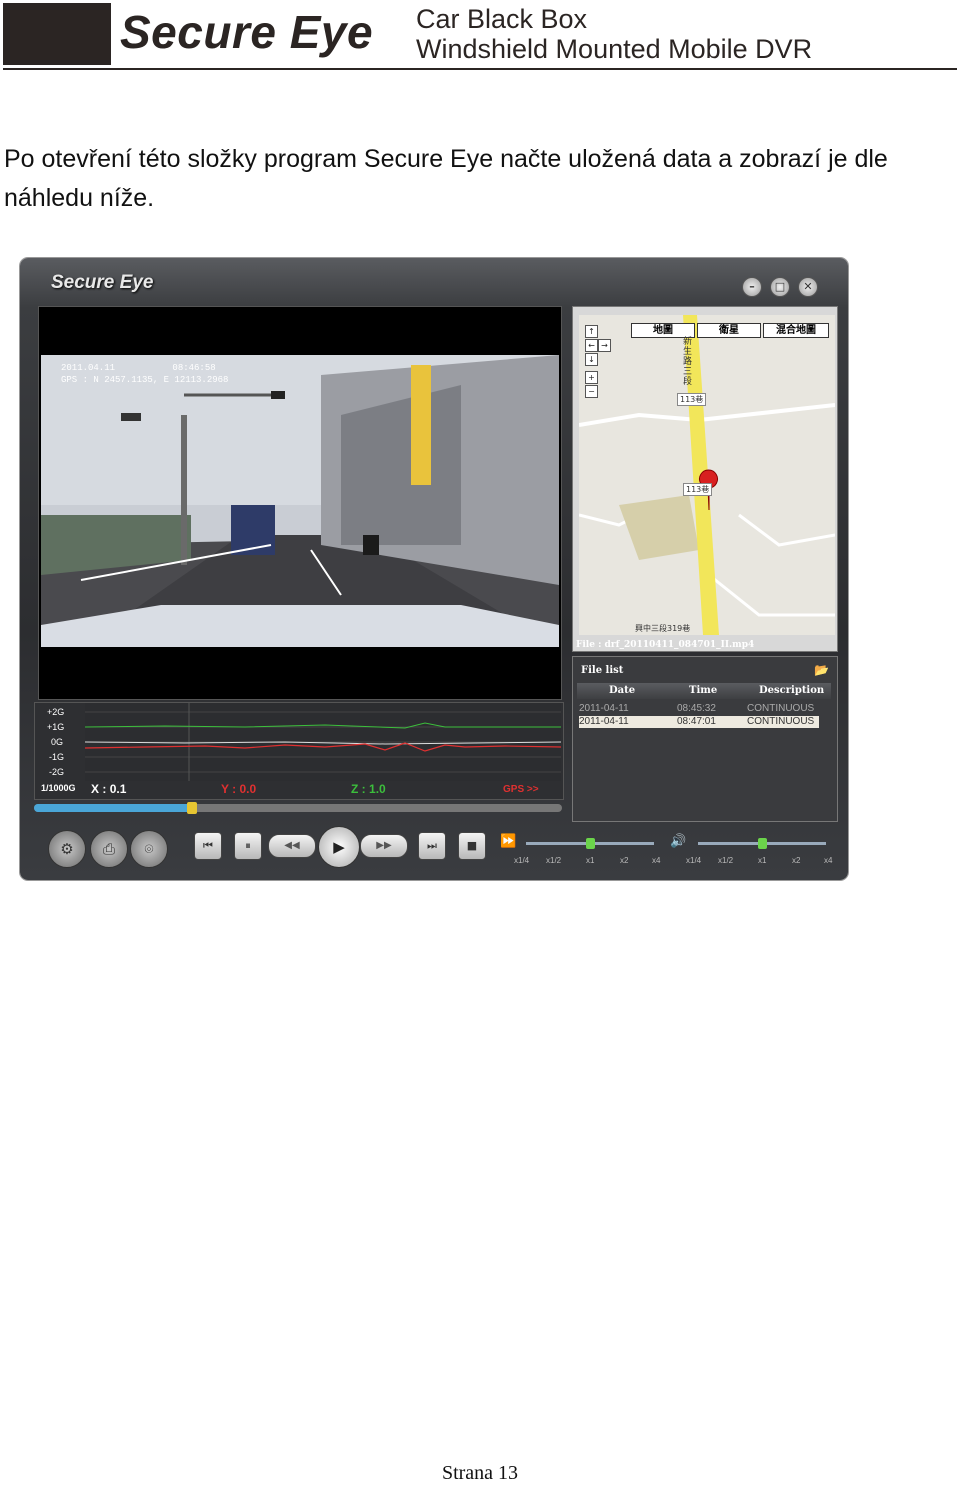 This screenshot has width=960, height=1486. Describe the element at coordinates (192, 808) in the screenshot. I see `seek-handle` at that location.